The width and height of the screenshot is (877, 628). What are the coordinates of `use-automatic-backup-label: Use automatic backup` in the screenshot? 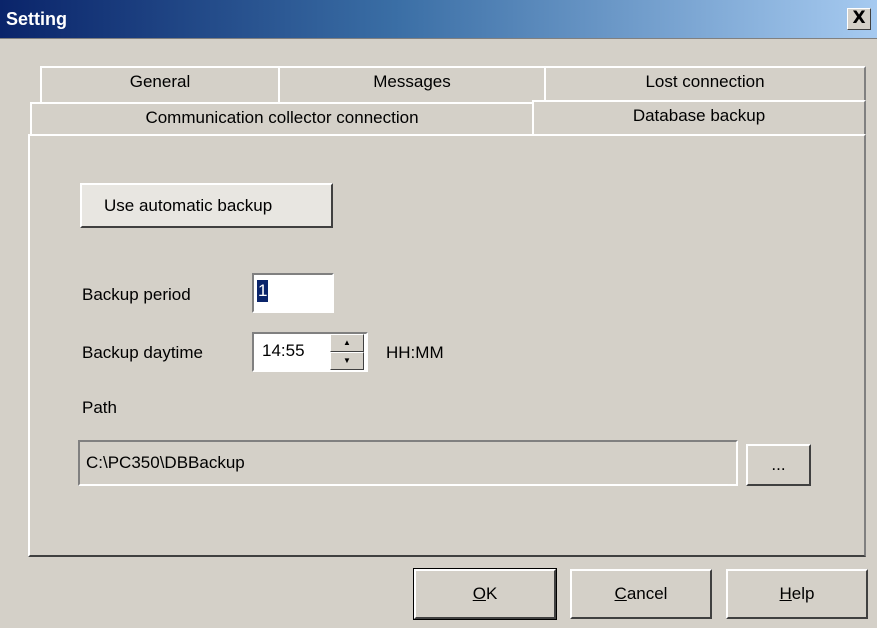 It's located at (188, 205).